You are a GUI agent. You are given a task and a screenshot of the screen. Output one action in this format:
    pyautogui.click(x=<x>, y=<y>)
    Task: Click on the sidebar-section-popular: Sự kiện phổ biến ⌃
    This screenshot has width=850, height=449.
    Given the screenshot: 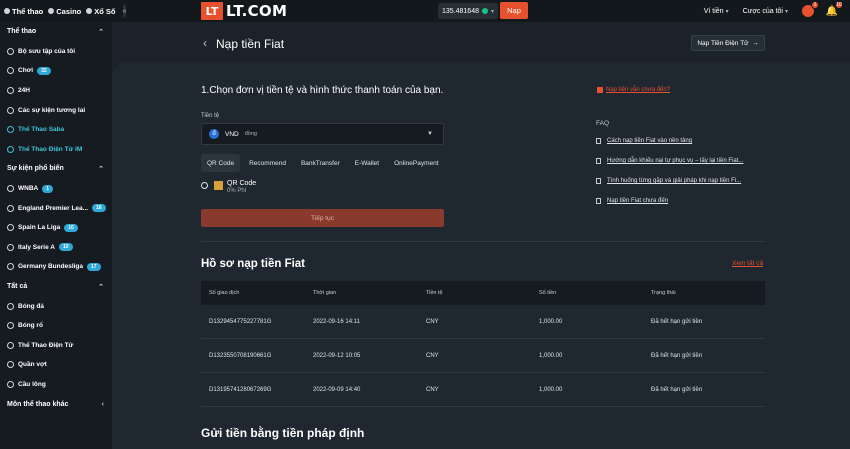 What is the action you would take?
    pyautogui.click(x=56, y=169)
    